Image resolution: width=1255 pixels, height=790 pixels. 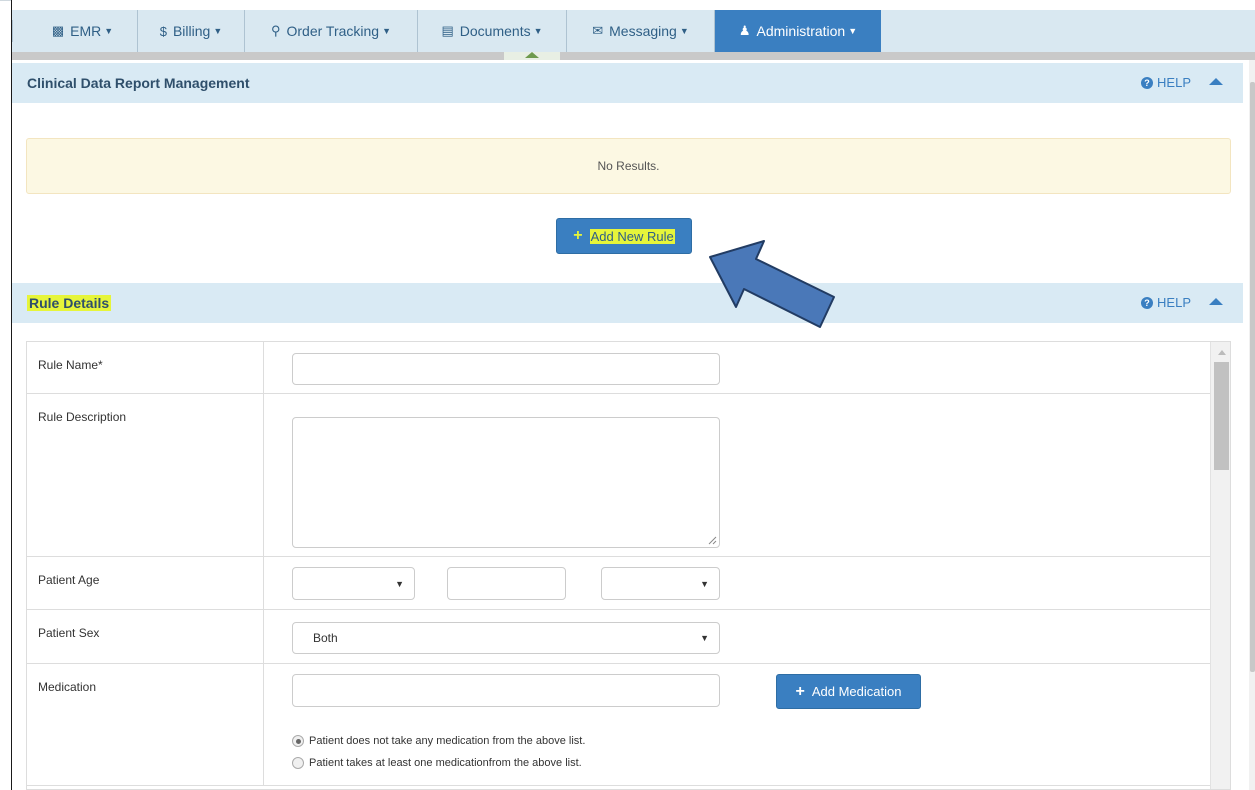 What do you see at coordinates (627, 303) in the screenshot?
I see `rule-panel-header: Rule Details ? HELP` at bounding box center [627, 303].